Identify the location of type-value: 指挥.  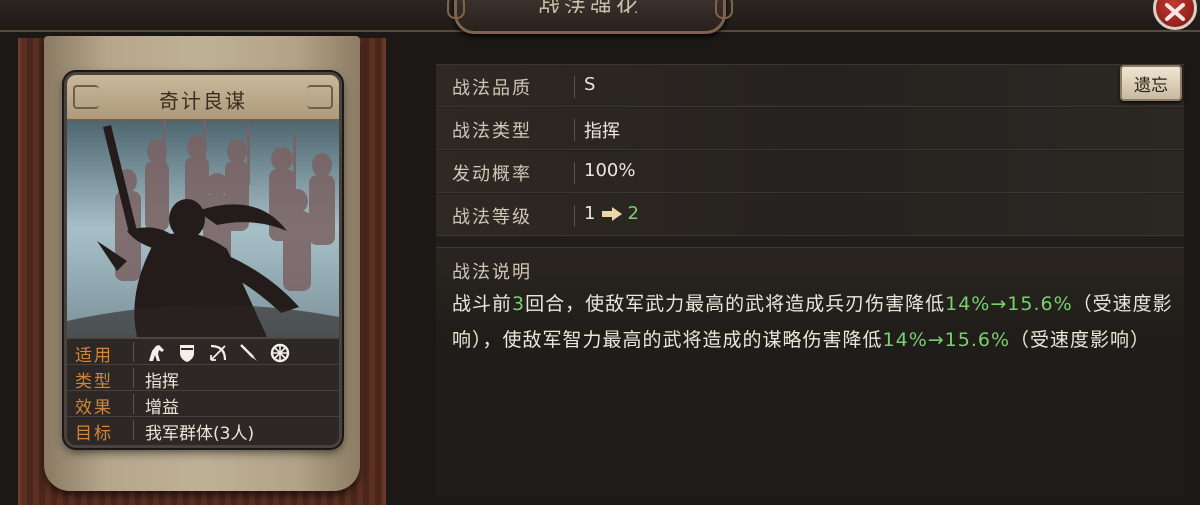
(602, 131).